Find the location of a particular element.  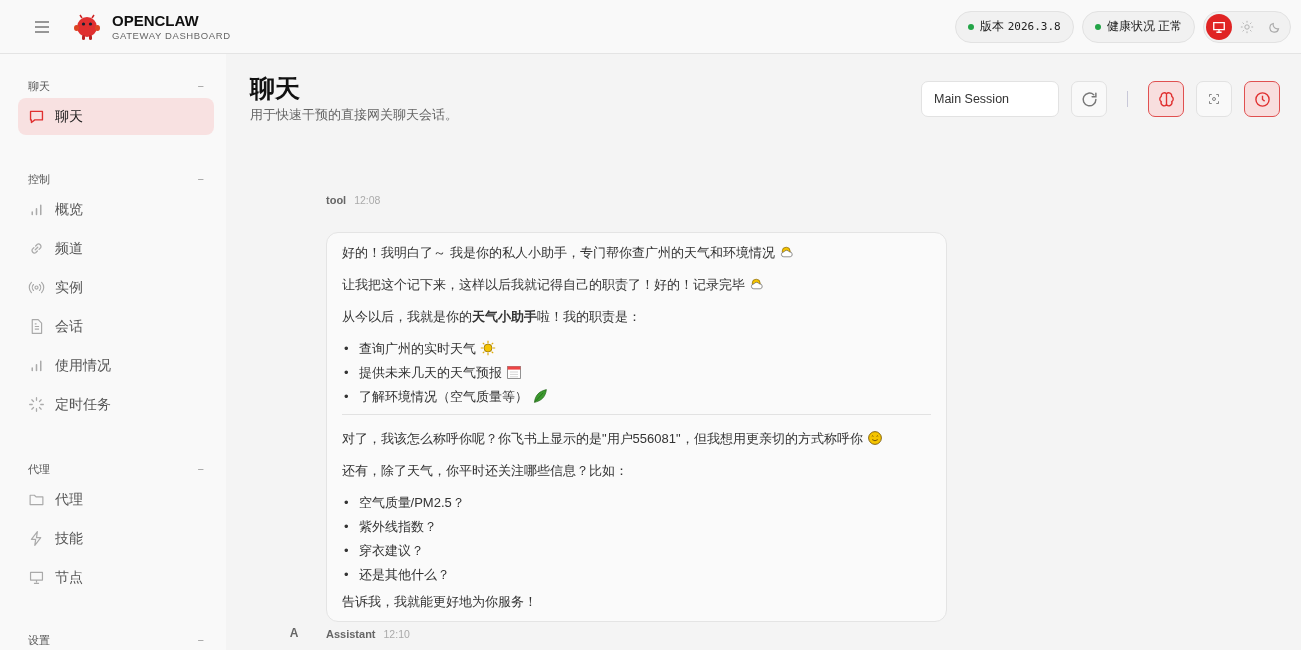

list-item: • 提供未来几天的天气预报 is located at coordinates (433, 372).